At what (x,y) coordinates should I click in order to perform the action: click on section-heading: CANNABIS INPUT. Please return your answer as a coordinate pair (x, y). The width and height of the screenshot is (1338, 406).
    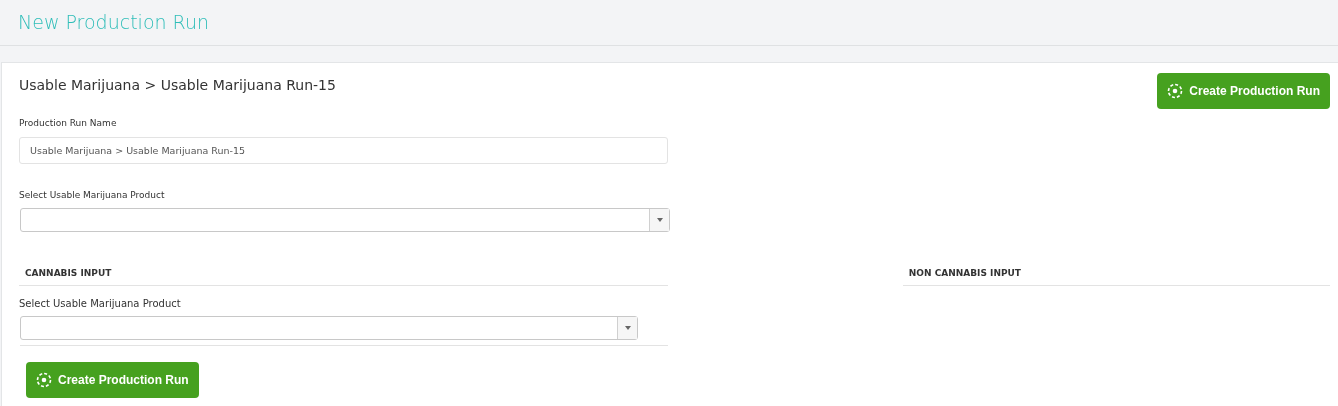
    Looking at the image, I should click on (68, 273).